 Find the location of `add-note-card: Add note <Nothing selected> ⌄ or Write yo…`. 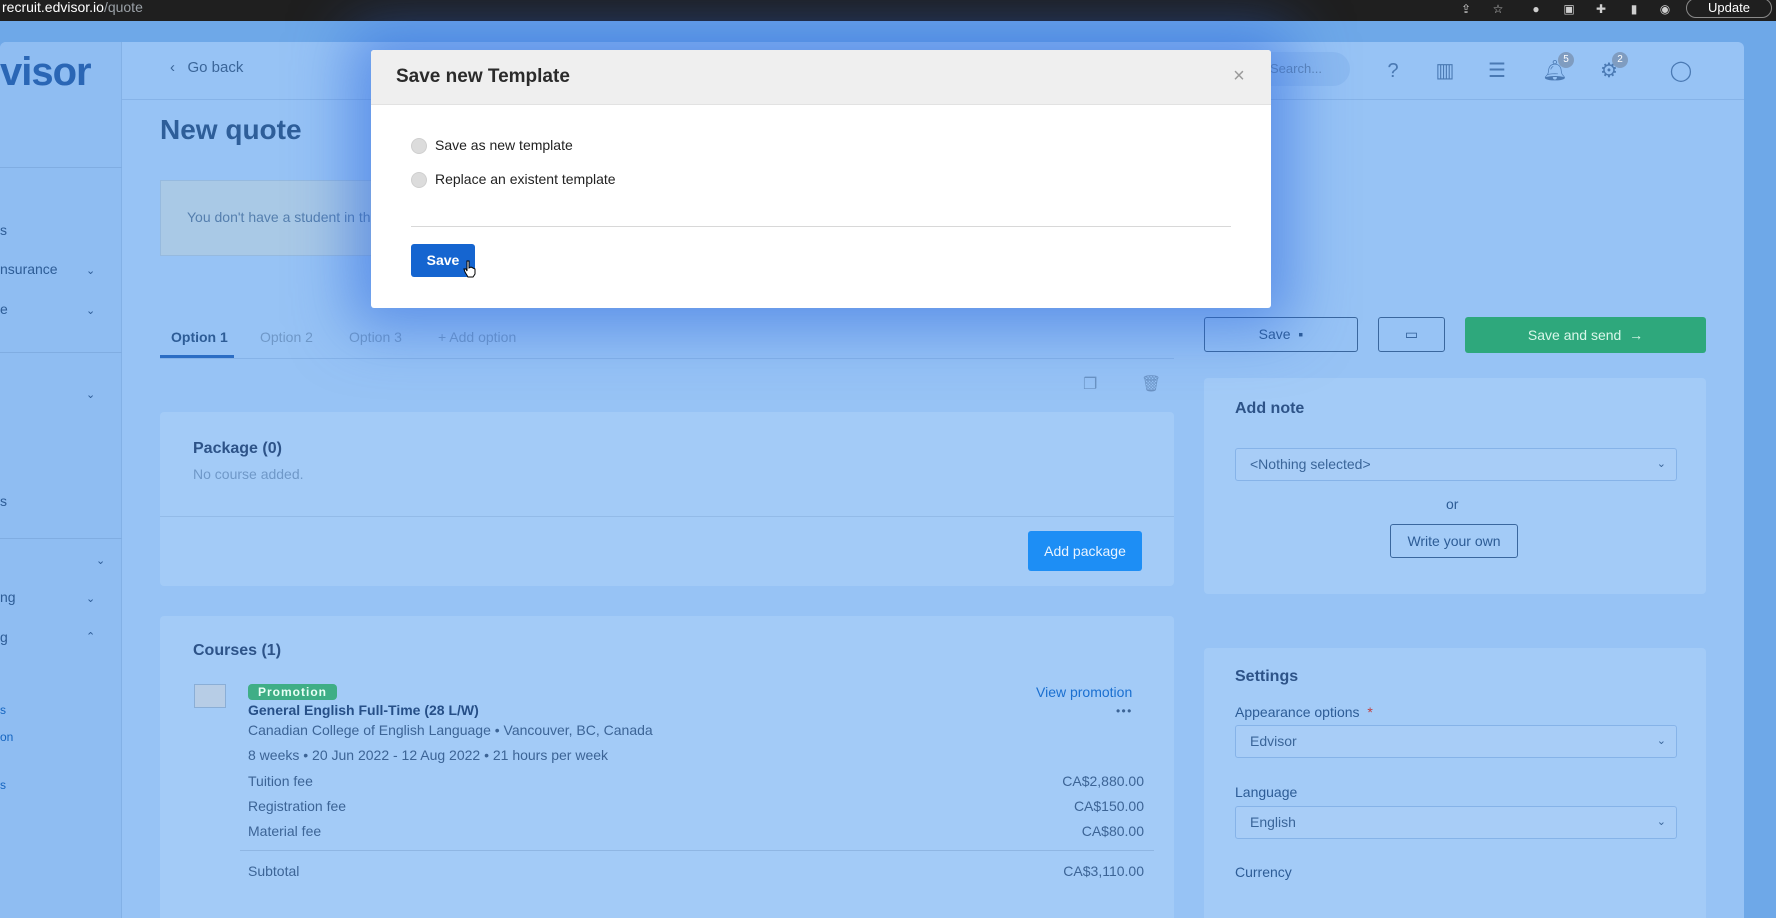

add-note-card: Add note <Nothing selected> ⌄ or Write yo… is located at coordinates (1455, 486).